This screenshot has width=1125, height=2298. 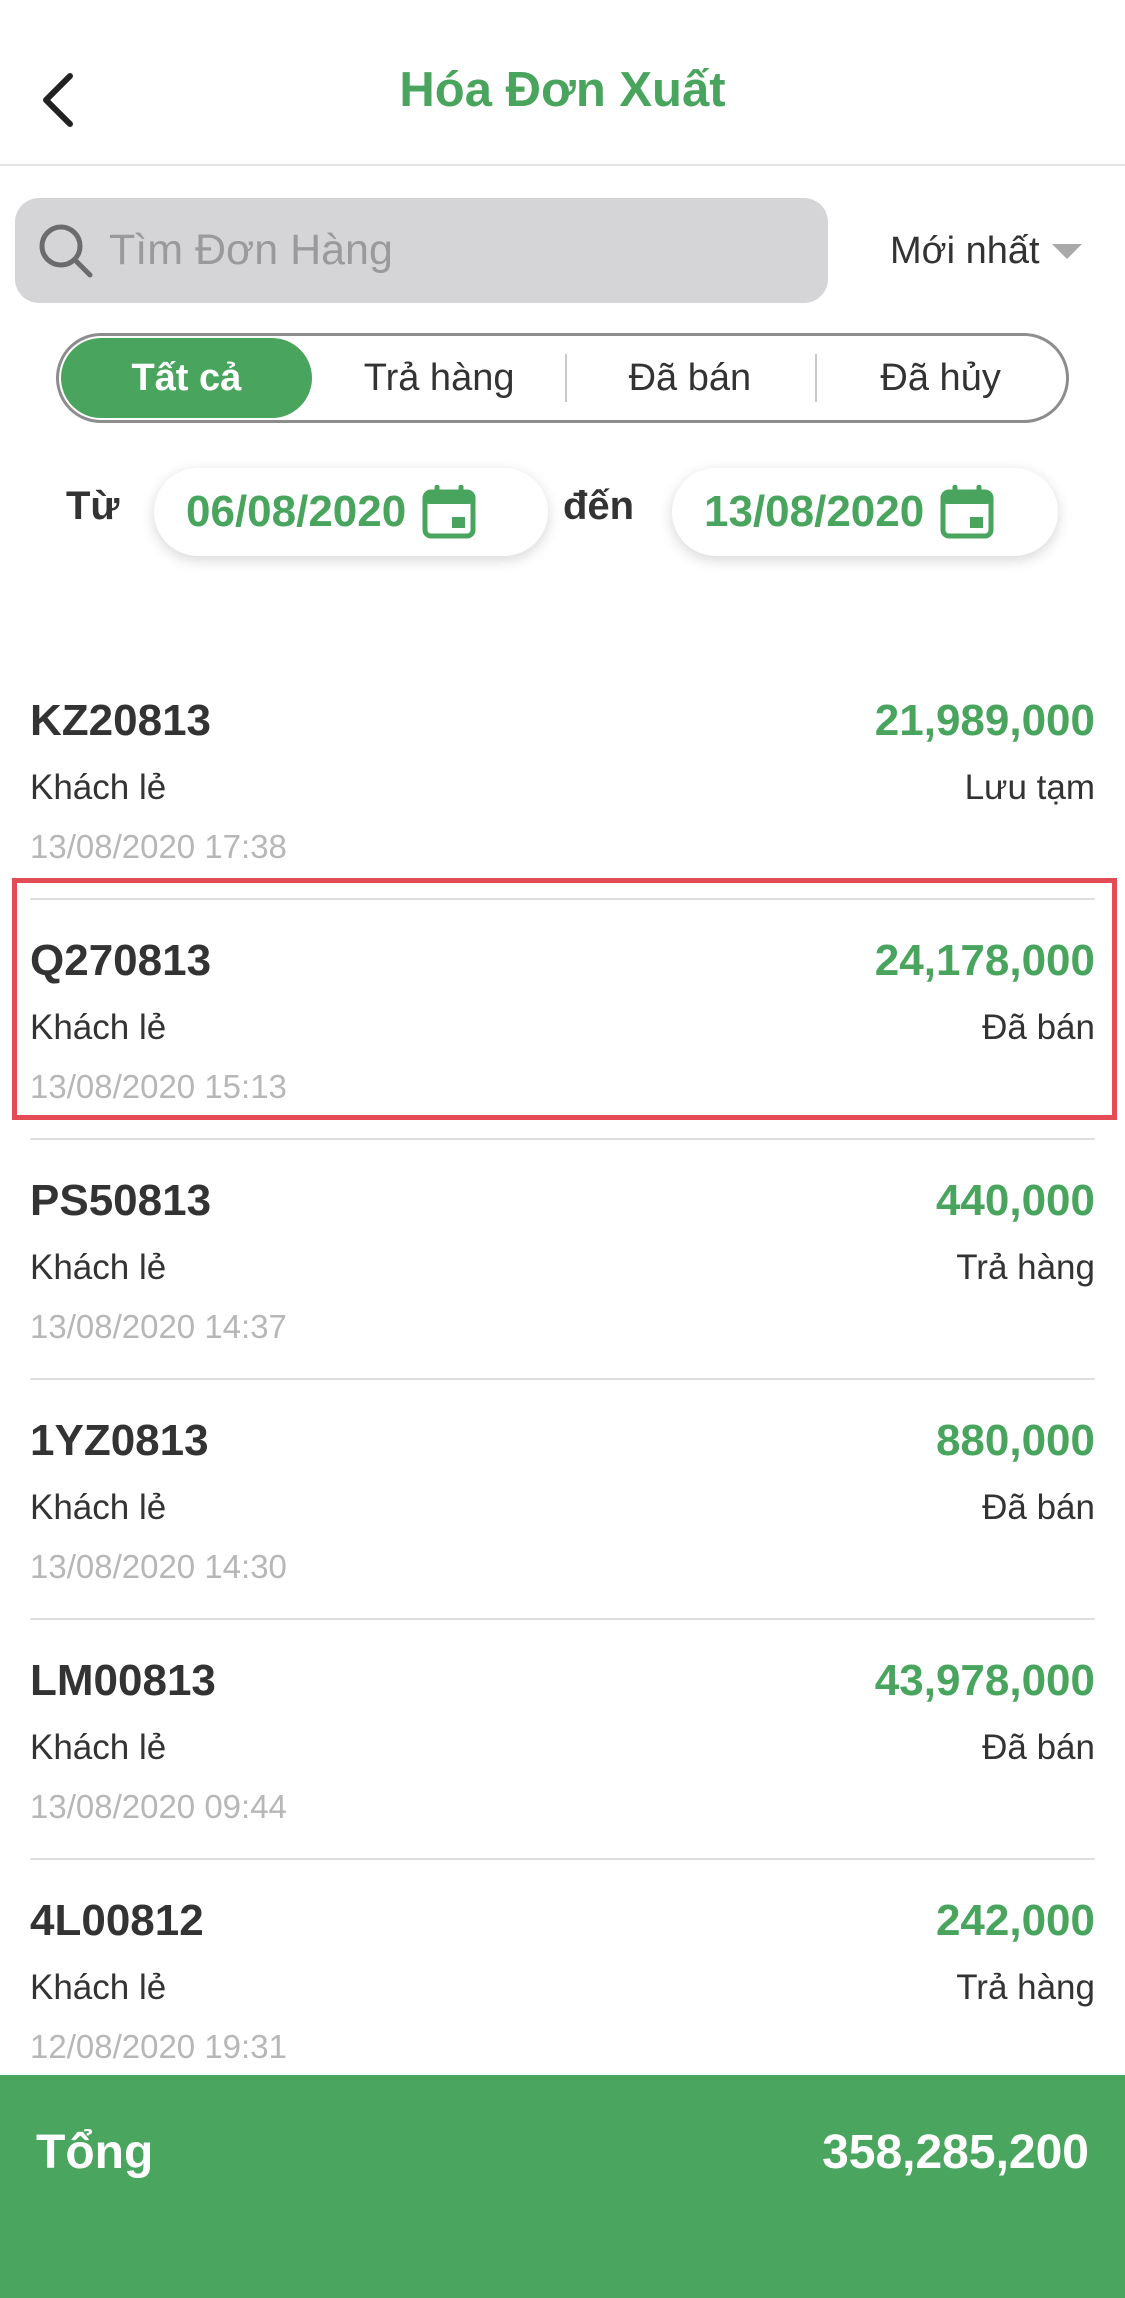 I want to click on order-amount: 880,000, so click(x=1015, y=1440).